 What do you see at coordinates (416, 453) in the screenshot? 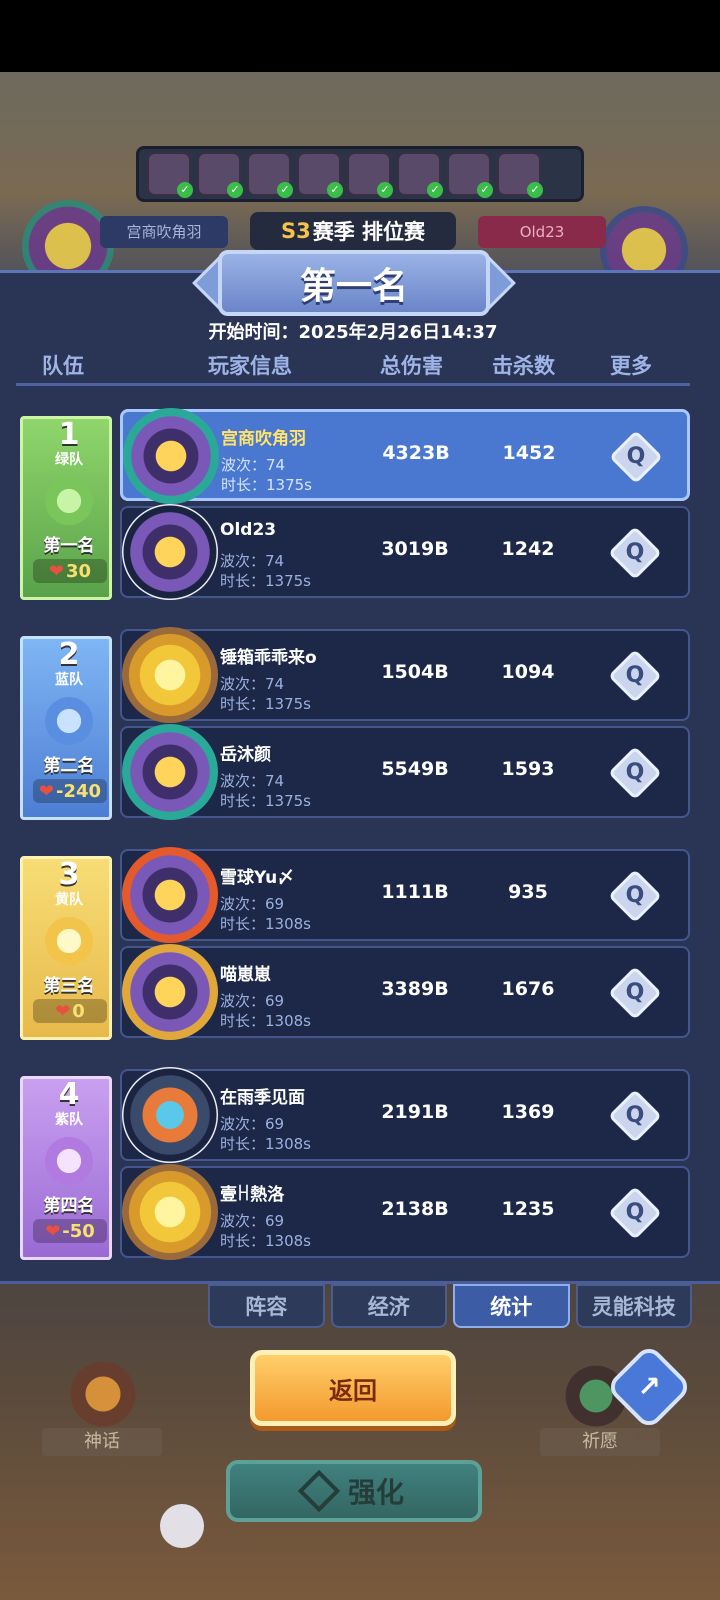
I see `player-damage: 4323B` at bounding box center [416, 453].